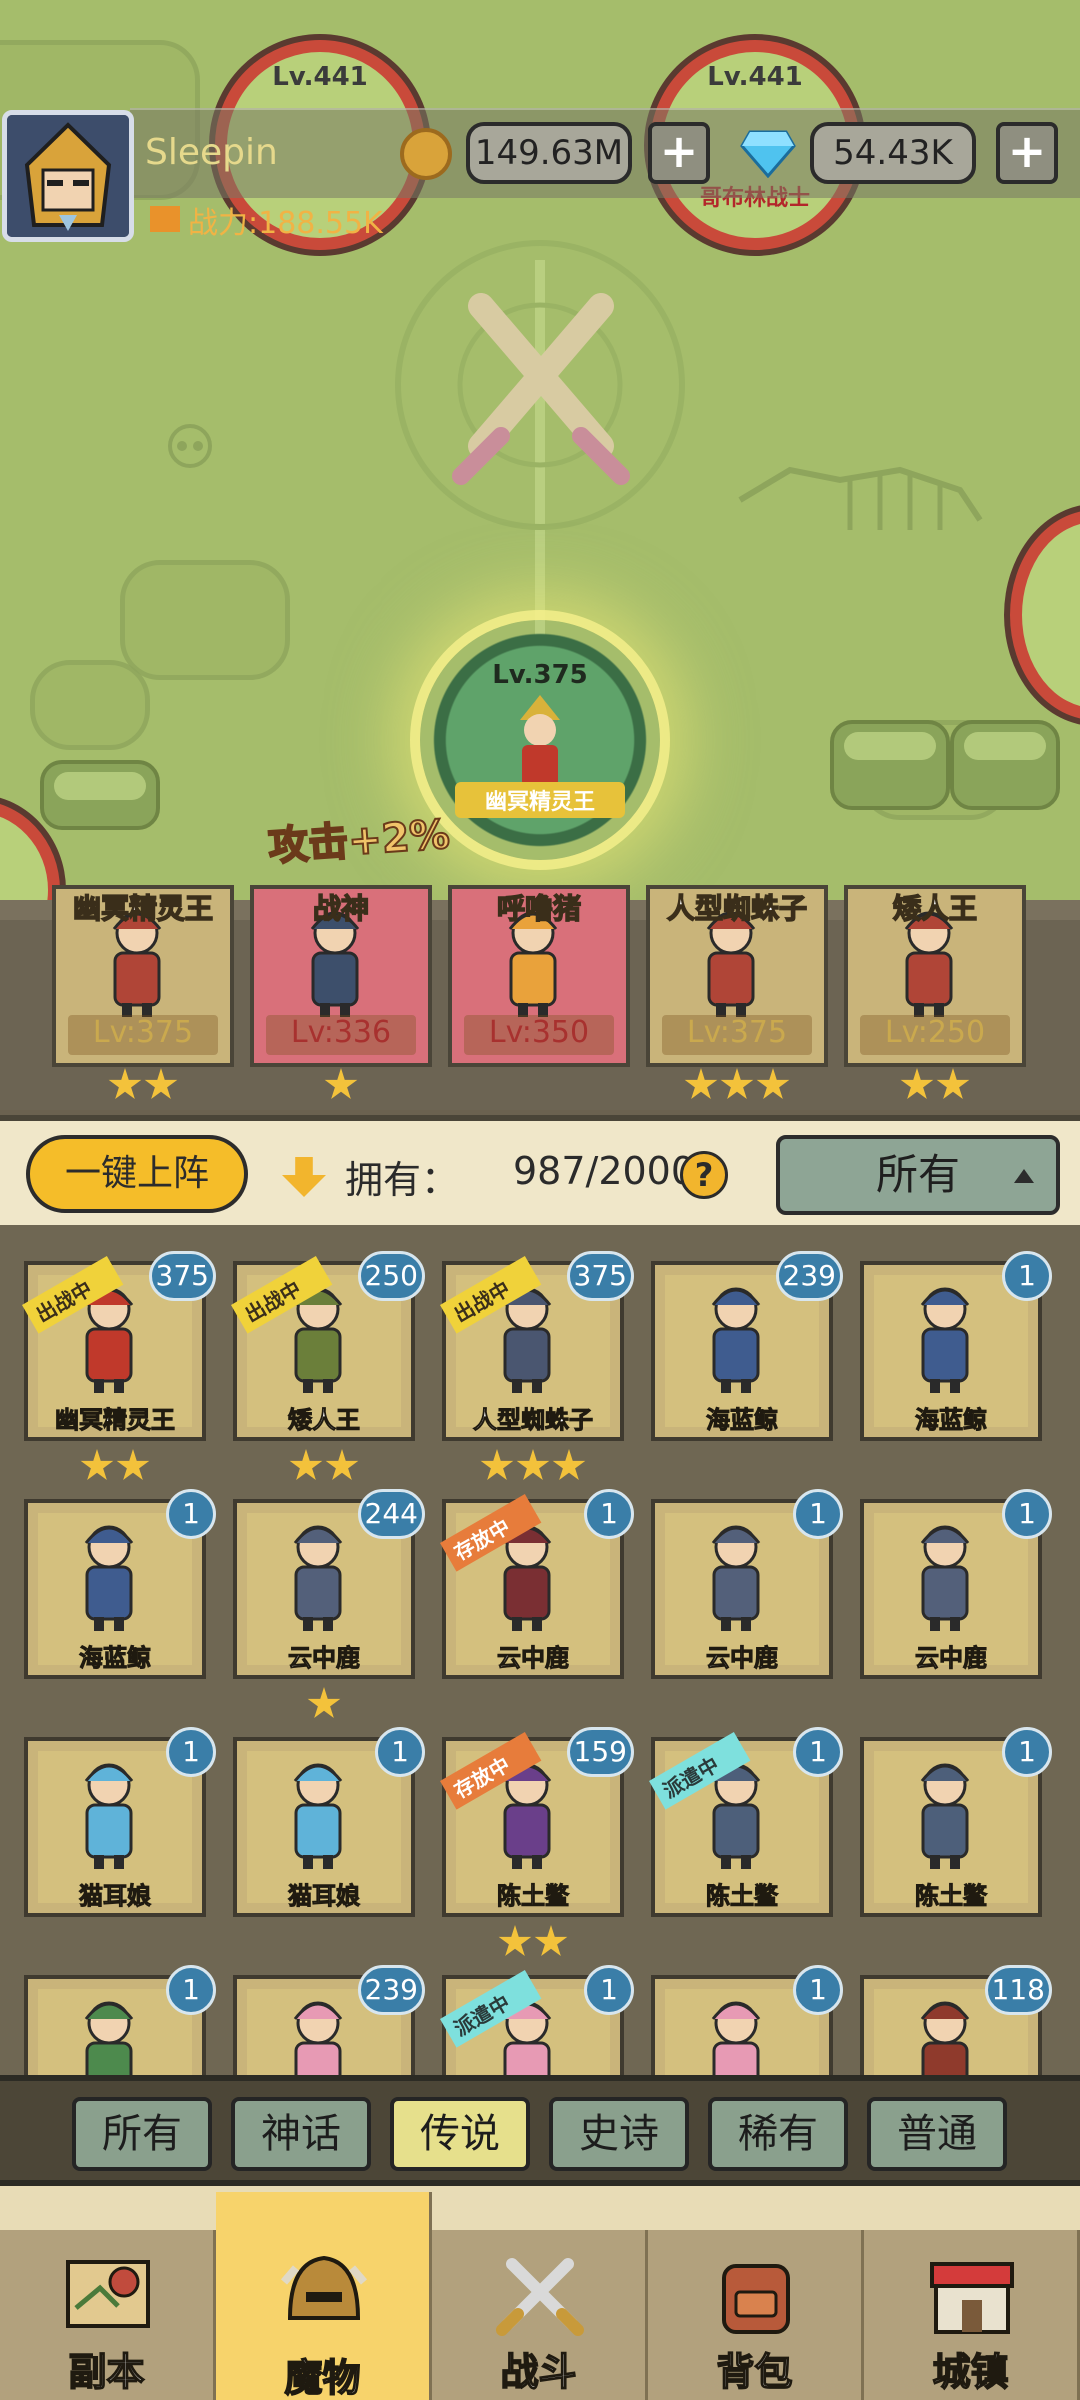  Describe the element at coordinates (1018, 1990) in the screenshot. I see `level-badge: 118` at that location.